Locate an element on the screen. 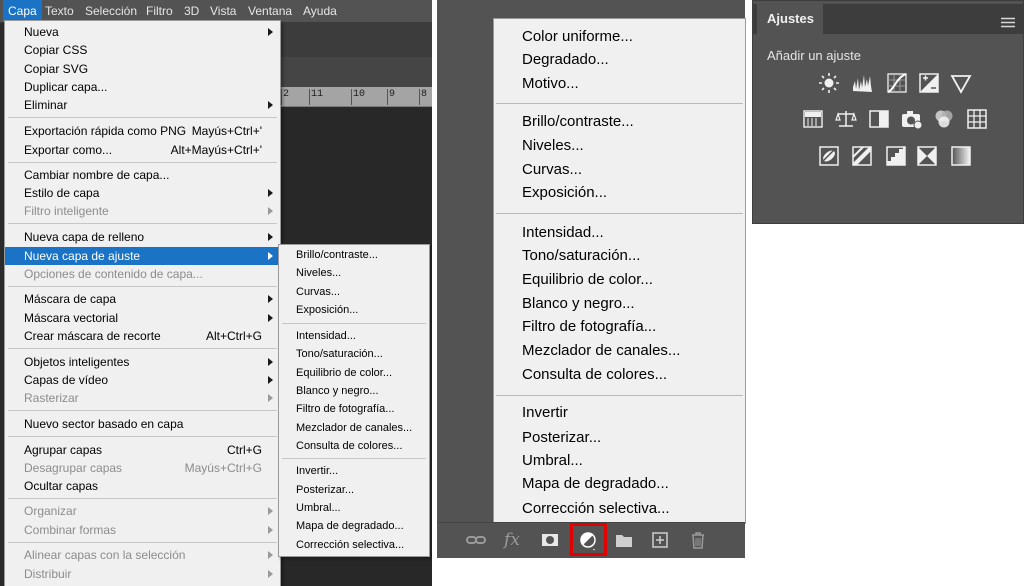 The height and width of the screenshot is (586, 1024). color-lookup-icon is located at coordinates (977, 119).